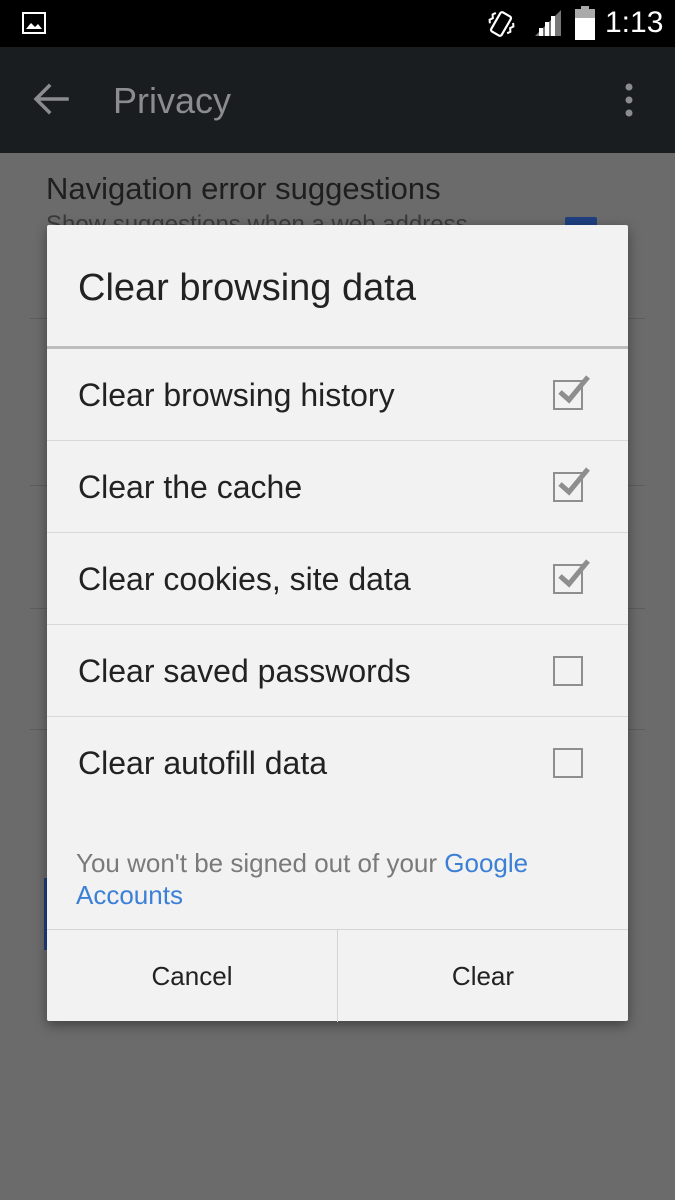 The width and height of the screenshot is (675, 1200). I want to click on clock: 1:13, so click(634, 22).